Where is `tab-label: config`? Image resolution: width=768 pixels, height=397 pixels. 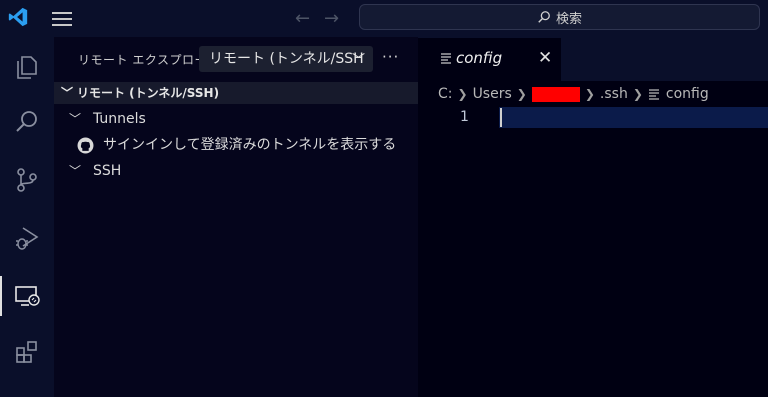
tab-label: config is located at coordinates (479, 58).